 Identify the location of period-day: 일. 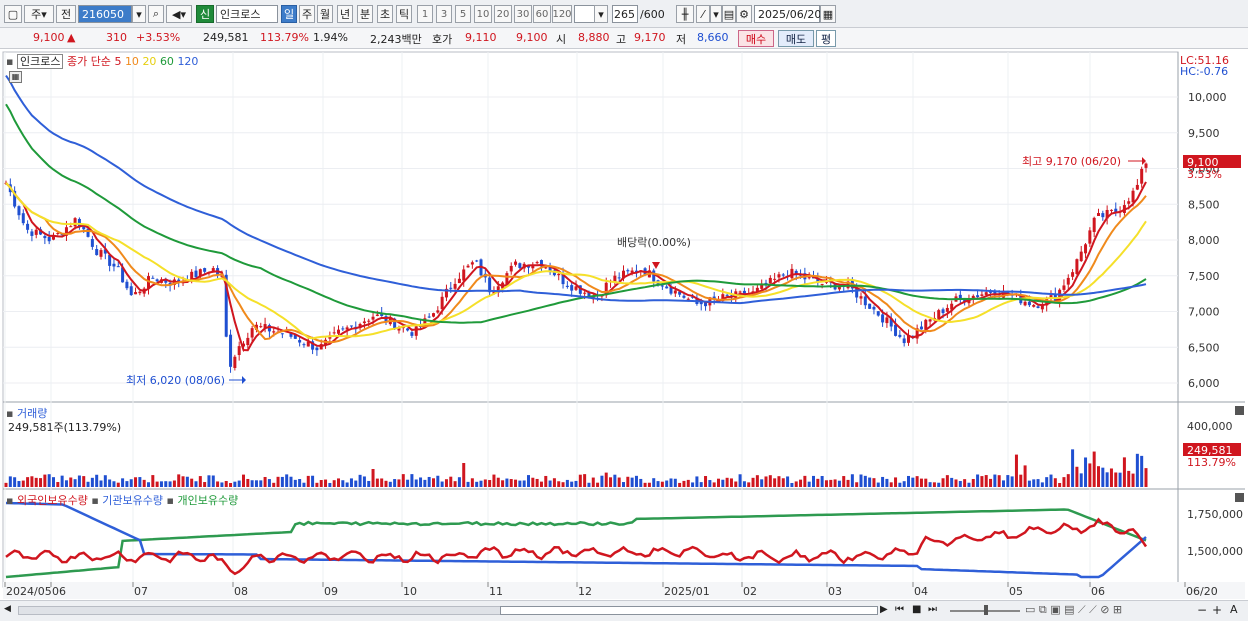
(289, 14).